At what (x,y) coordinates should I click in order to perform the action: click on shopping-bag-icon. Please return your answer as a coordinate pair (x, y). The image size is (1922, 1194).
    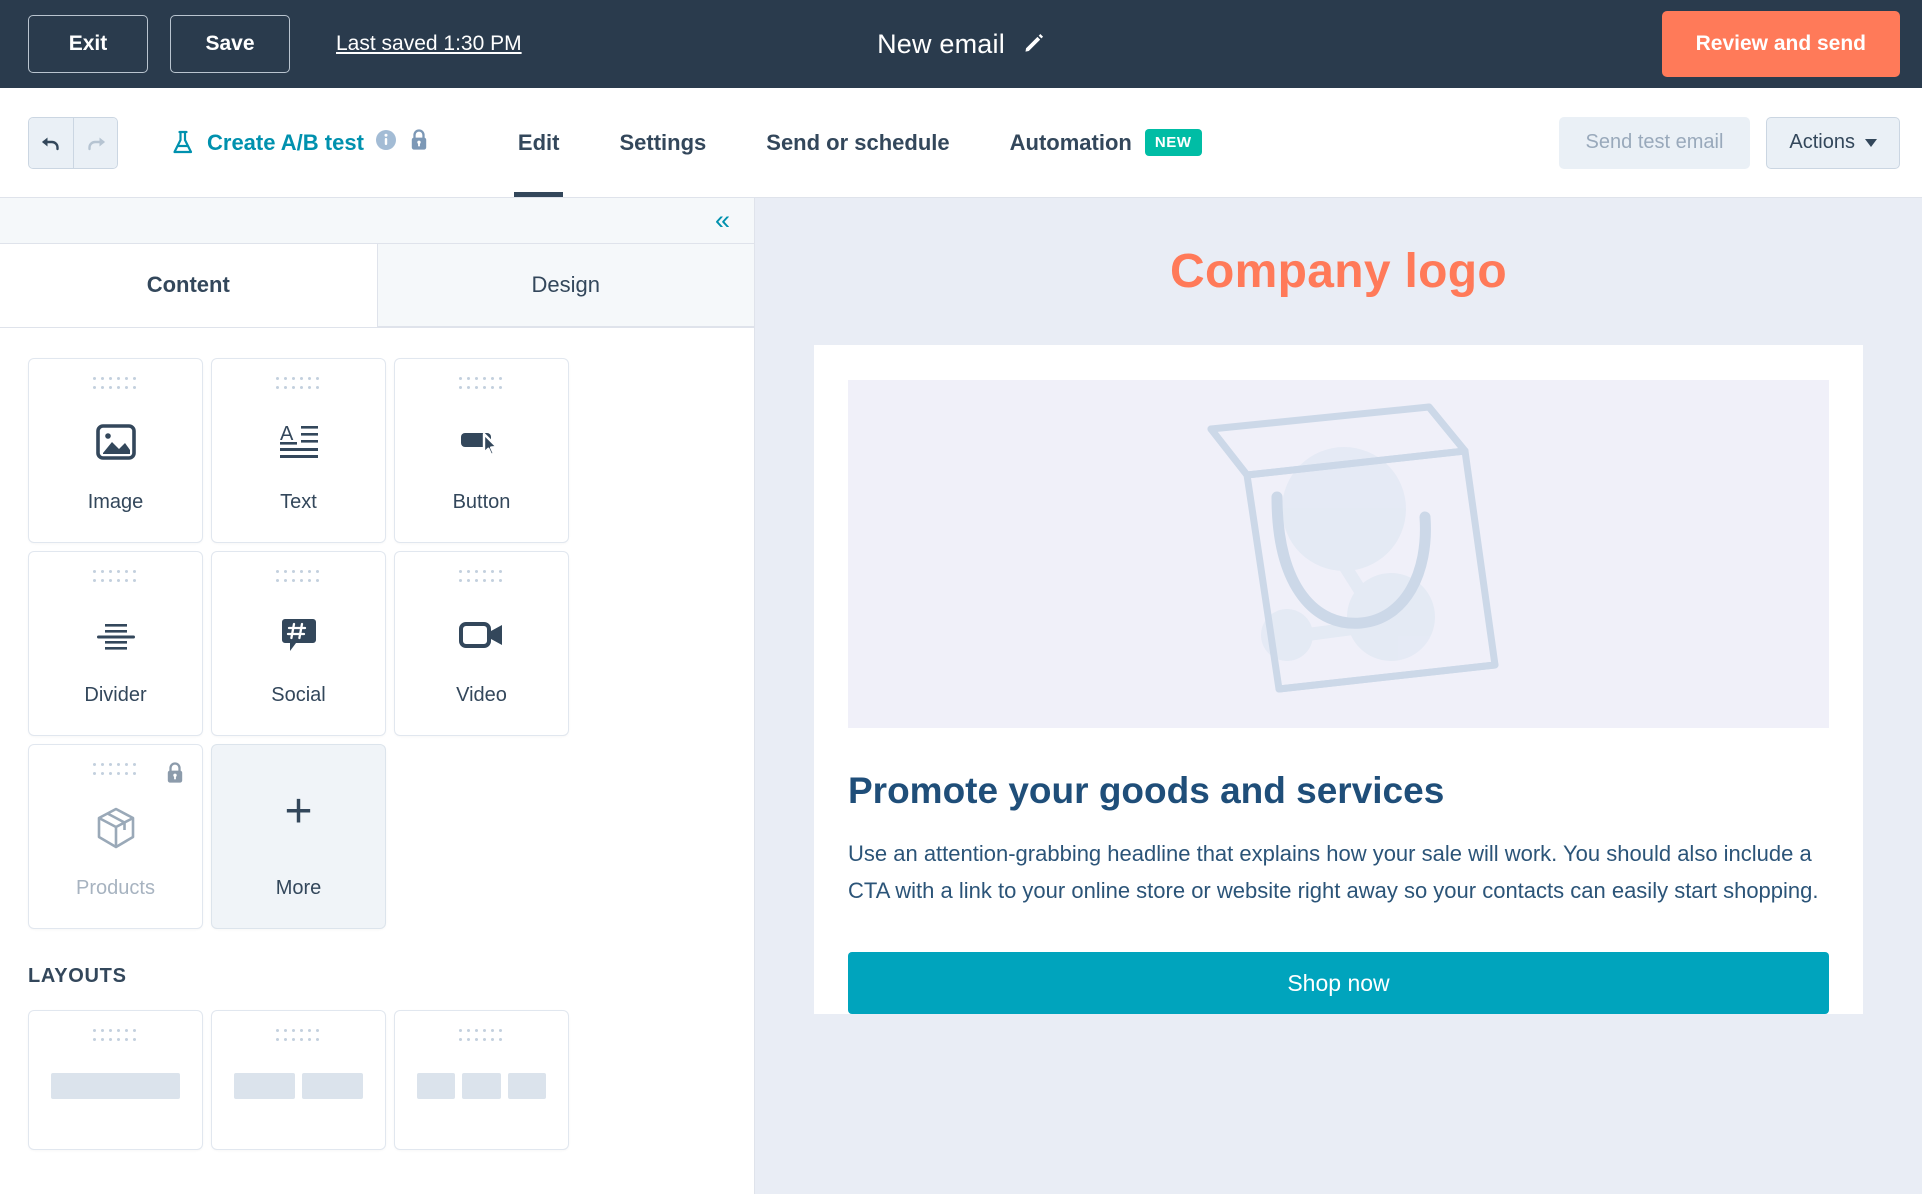
    Looking at the image, I should click on (1352, 548).